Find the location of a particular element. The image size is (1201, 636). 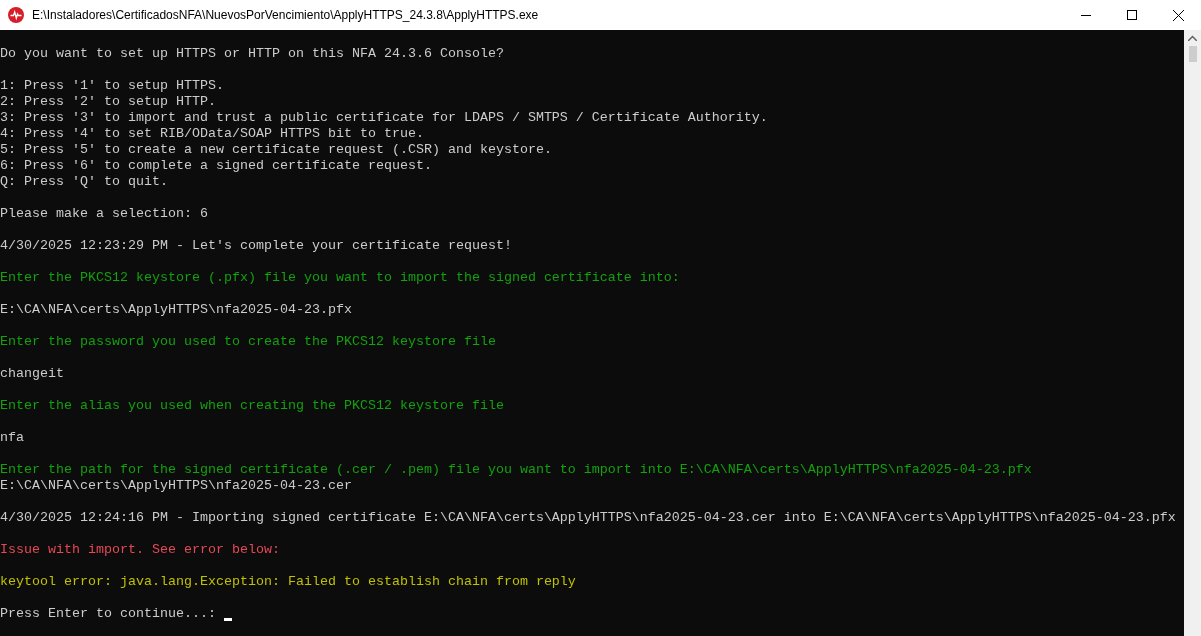

console-text: nfa is located at coordinates (12, 438).